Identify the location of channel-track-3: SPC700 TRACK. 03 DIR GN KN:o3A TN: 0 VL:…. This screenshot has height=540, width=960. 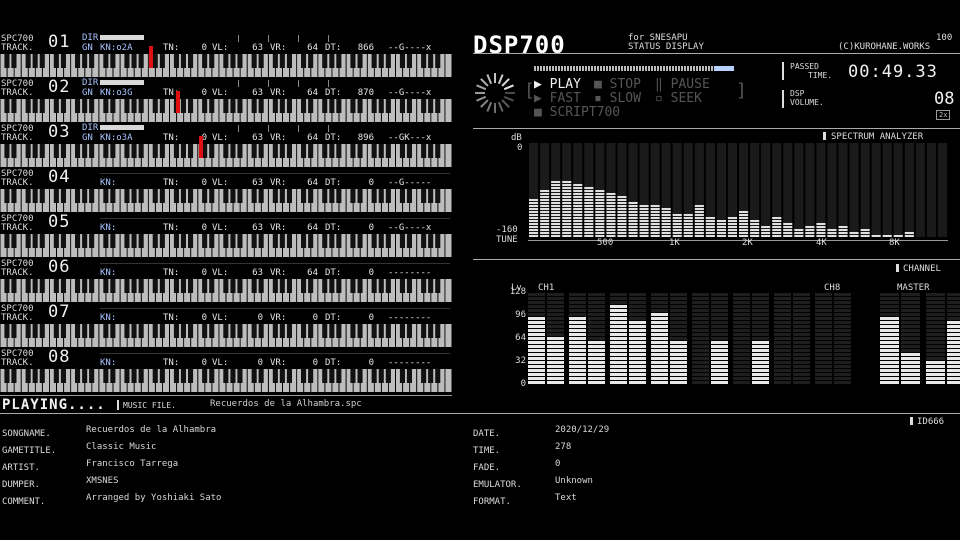
(226, 146).